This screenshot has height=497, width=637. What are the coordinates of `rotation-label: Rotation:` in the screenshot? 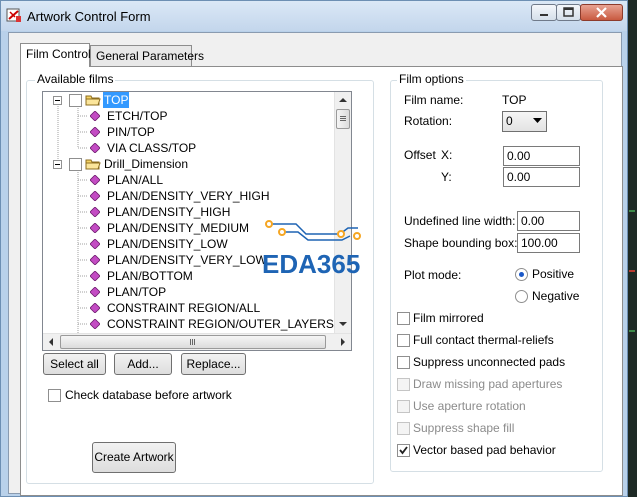 It's located at (428, 121).